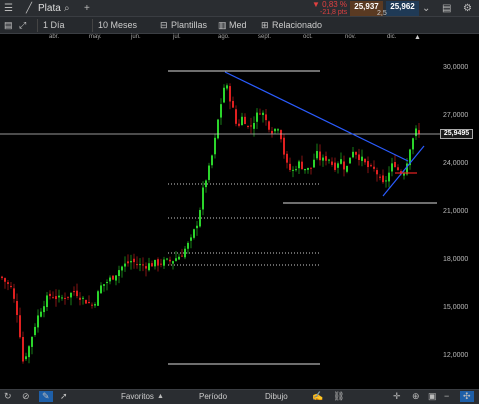 The image size is (479, 404). Describe the element at coordinates (297, 25) in the screenshot. I see `related-button: Relacionado` at that location.